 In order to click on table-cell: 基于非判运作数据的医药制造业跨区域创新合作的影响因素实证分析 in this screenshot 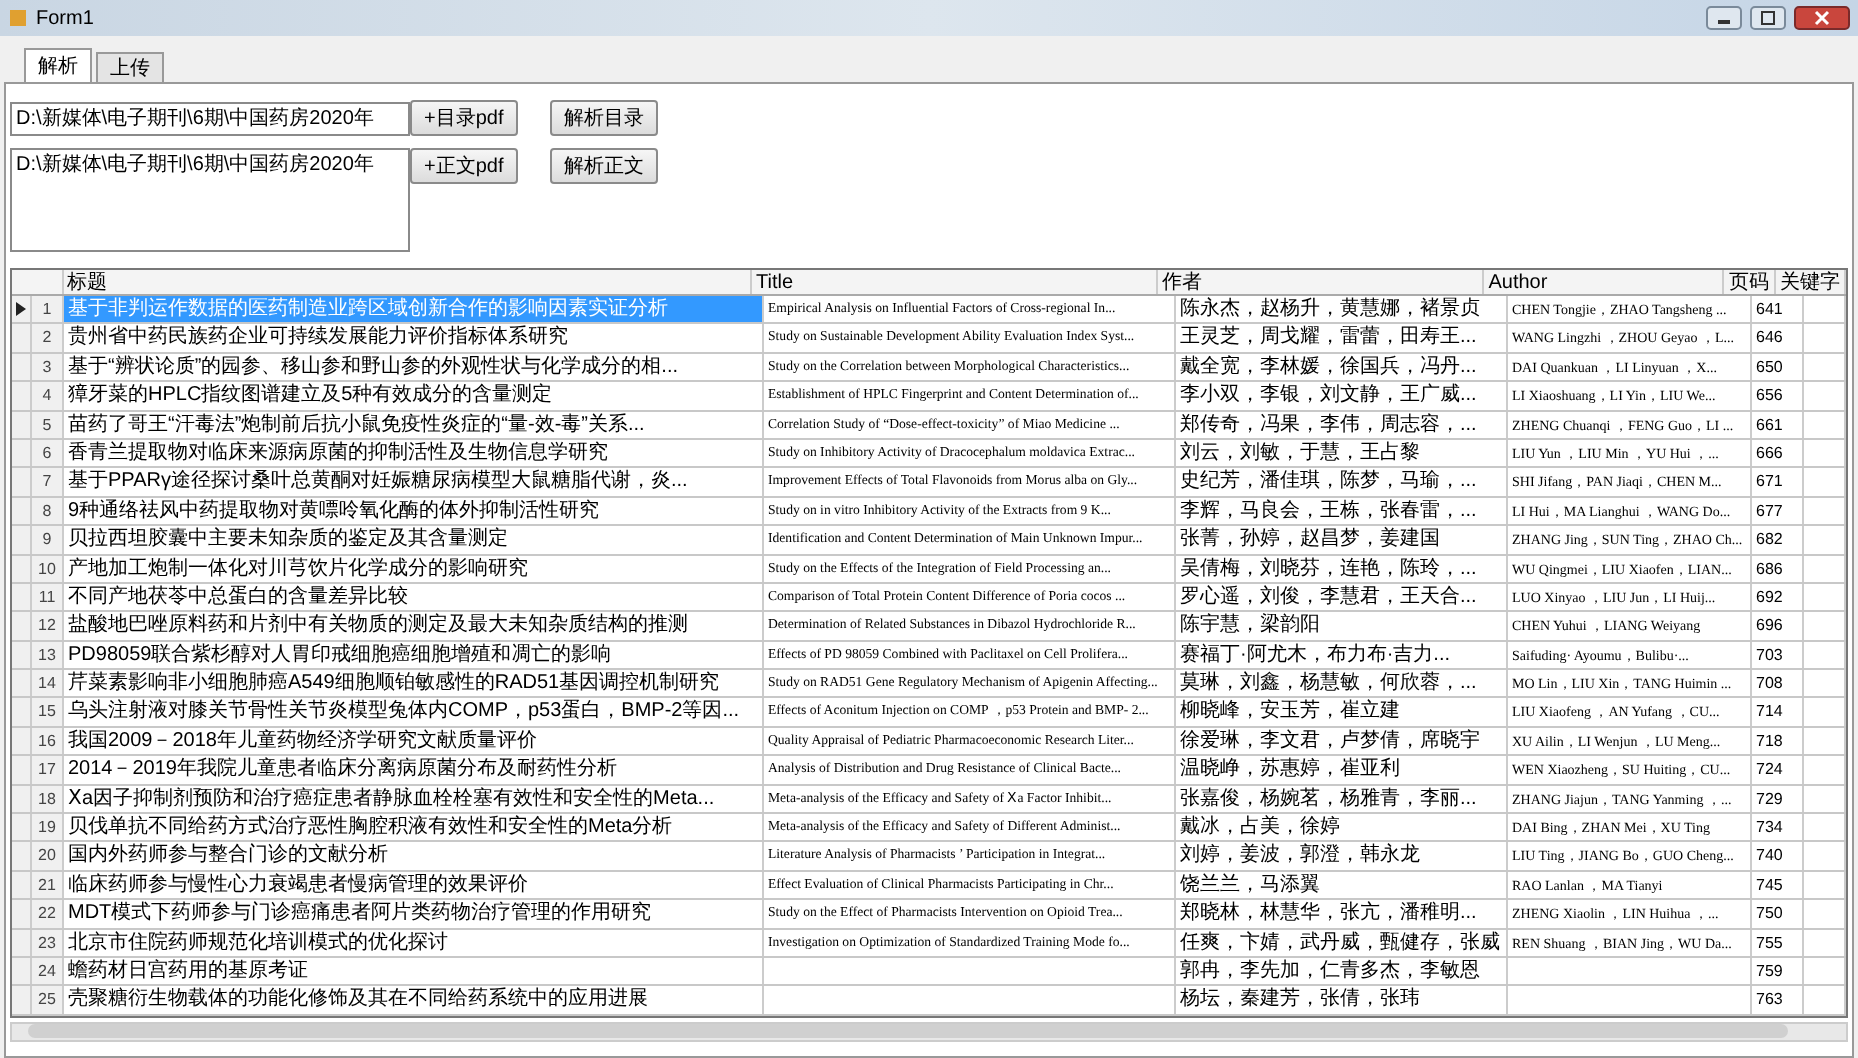, I will do `click(414, 309)`.